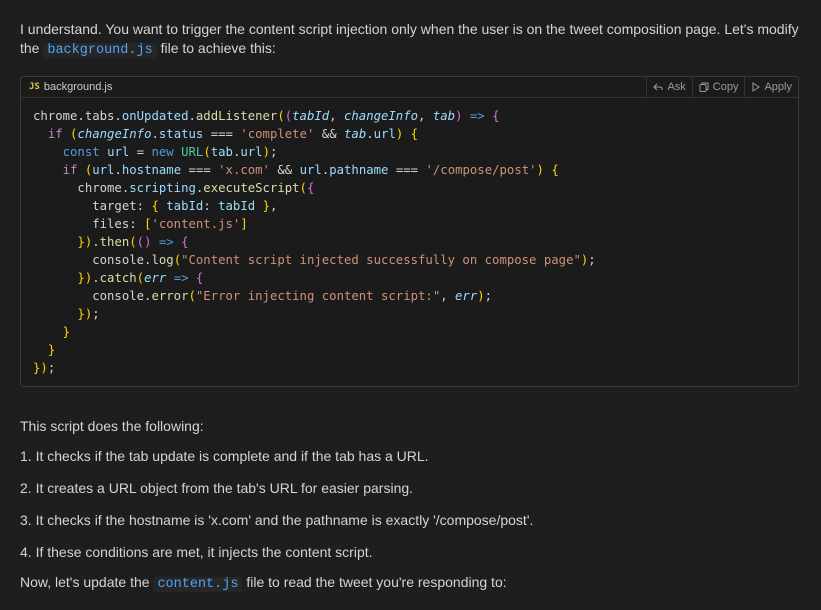 This screenshot has width=821, height=610. Describe the element at coordinates (216, 48) in the screenshot. I see `intro-text-post: file to achieve this:` at that location.